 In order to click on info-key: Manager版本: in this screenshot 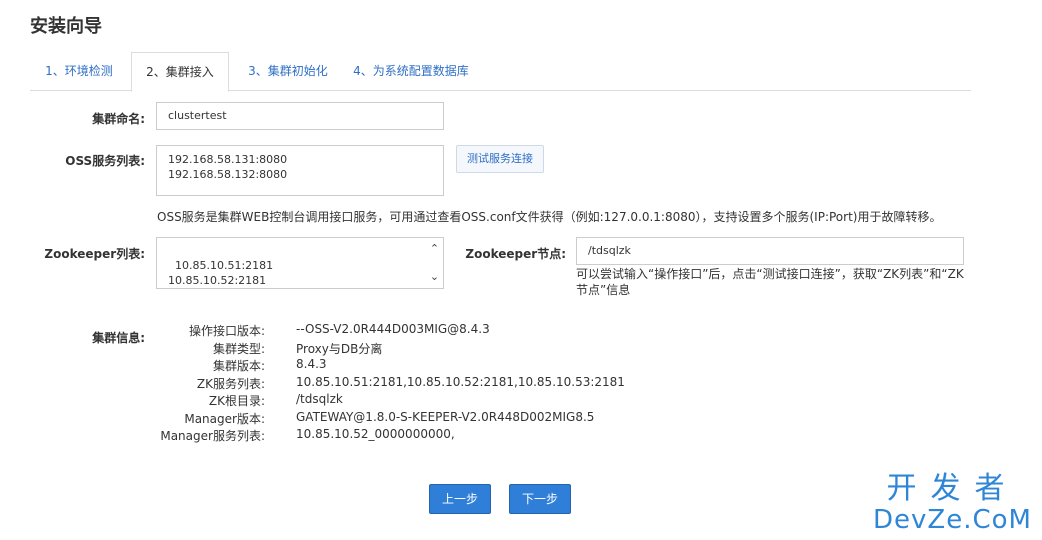, I will do `click(224, 418)`.